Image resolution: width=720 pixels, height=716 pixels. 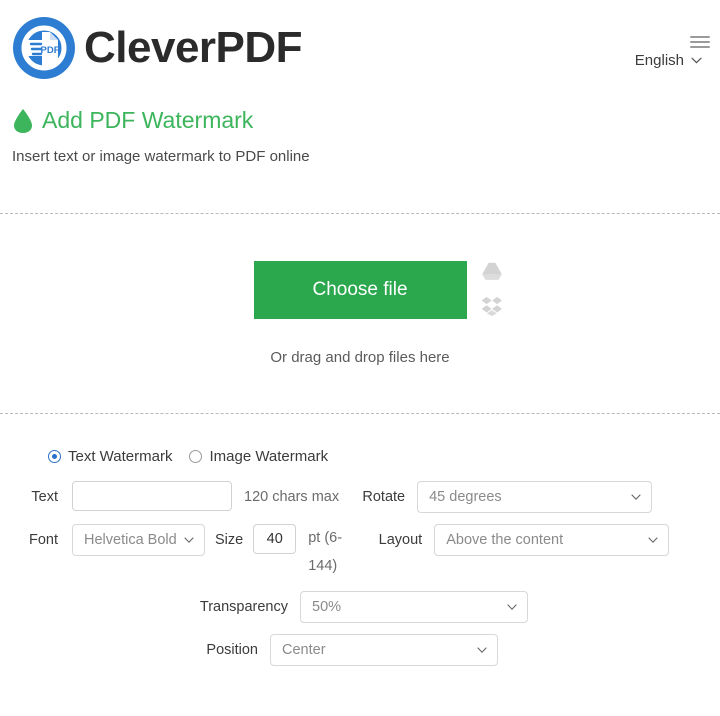 I want to click on font-label: Font, so click(x=43, y=540).